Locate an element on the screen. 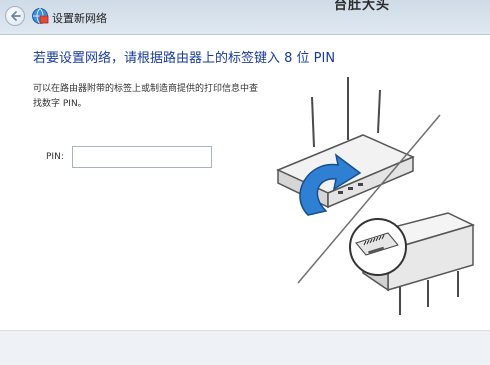 This screenshot has width=490, height=365. back-button is located at coordinates (15, 16).